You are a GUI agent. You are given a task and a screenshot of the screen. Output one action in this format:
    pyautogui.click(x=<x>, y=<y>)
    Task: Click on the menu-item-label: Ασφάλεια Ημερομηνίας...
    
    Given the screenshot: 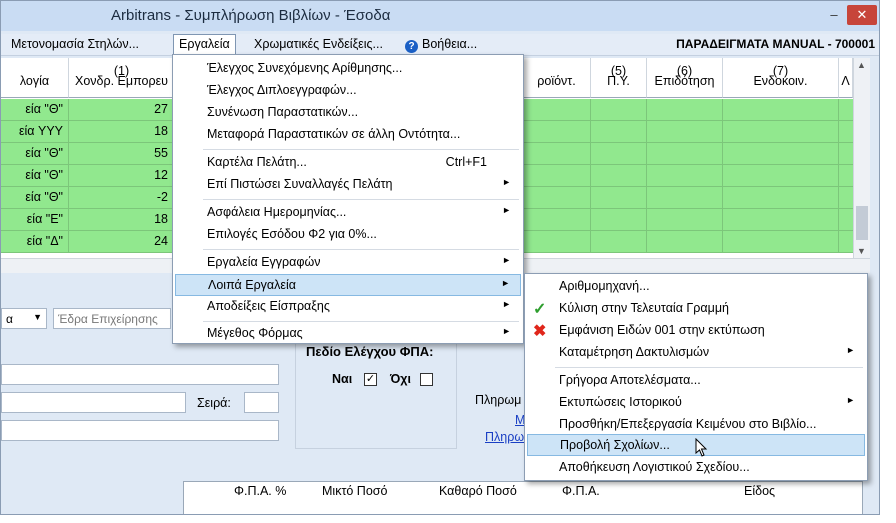 What is the action you would take?
    pyautogui.click(x=277, y=212)
    